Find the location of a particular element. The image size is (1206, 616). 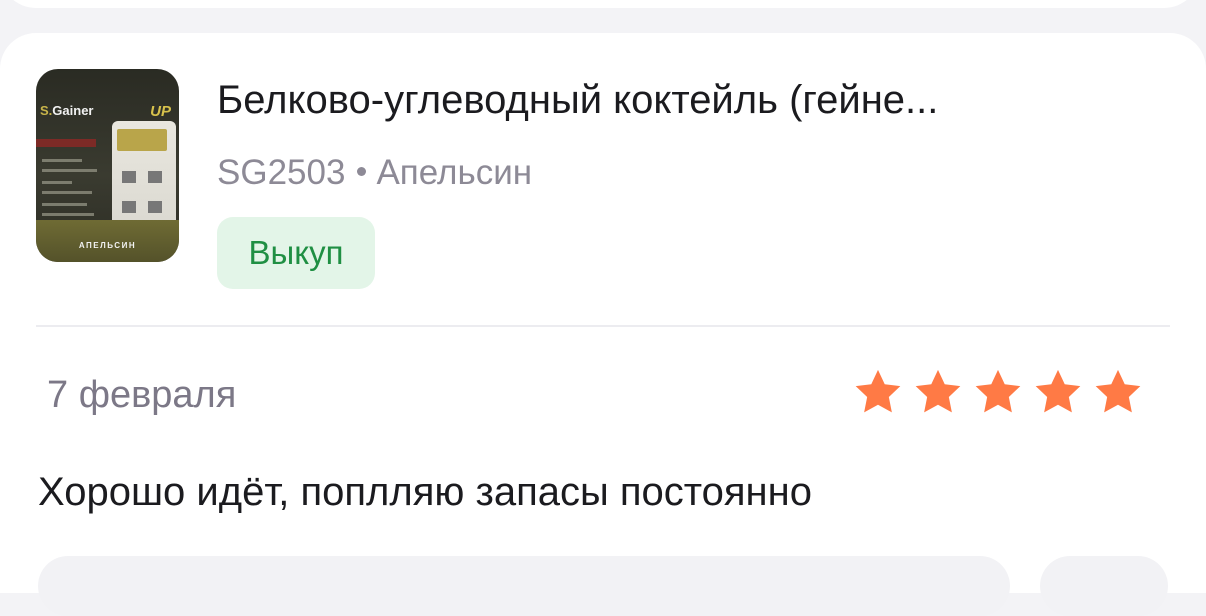

review-date: 7 февраля is located at coordinates (142, 395).